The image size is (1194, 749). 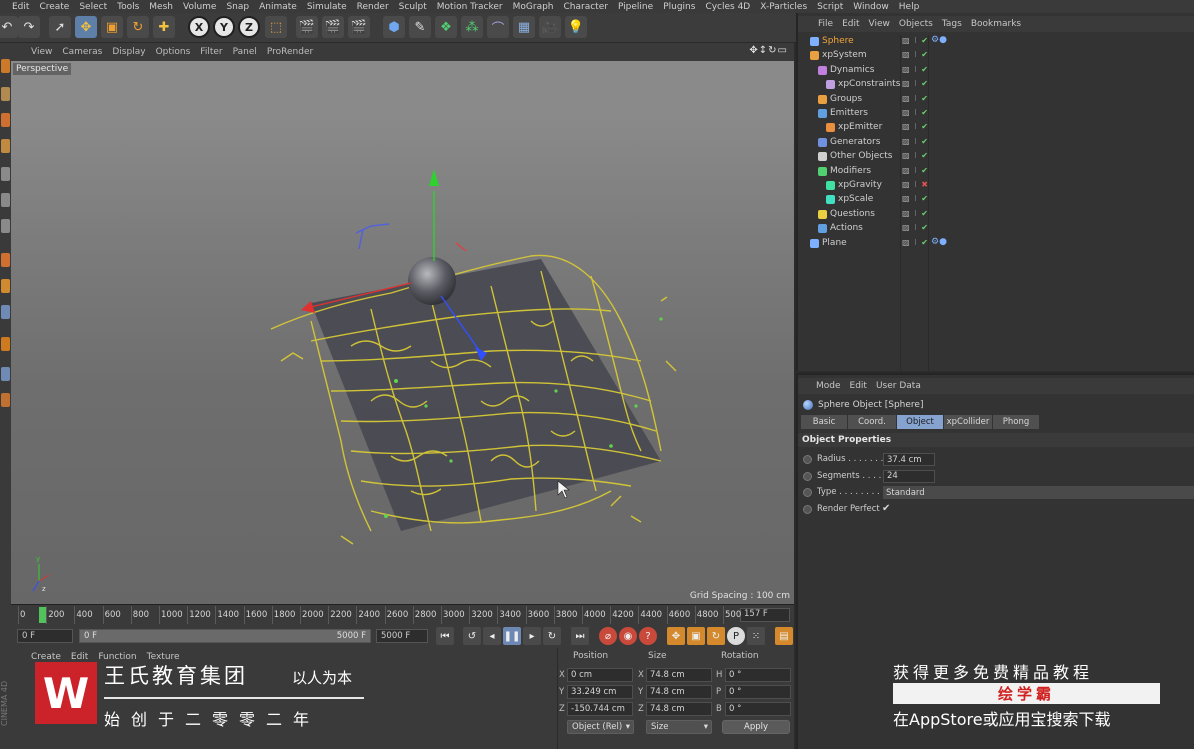 What do you see at coordinates (245, 52) in the screenshot?
I see `viewport-menu-panel: Panel` at bounding box center [245, 52].